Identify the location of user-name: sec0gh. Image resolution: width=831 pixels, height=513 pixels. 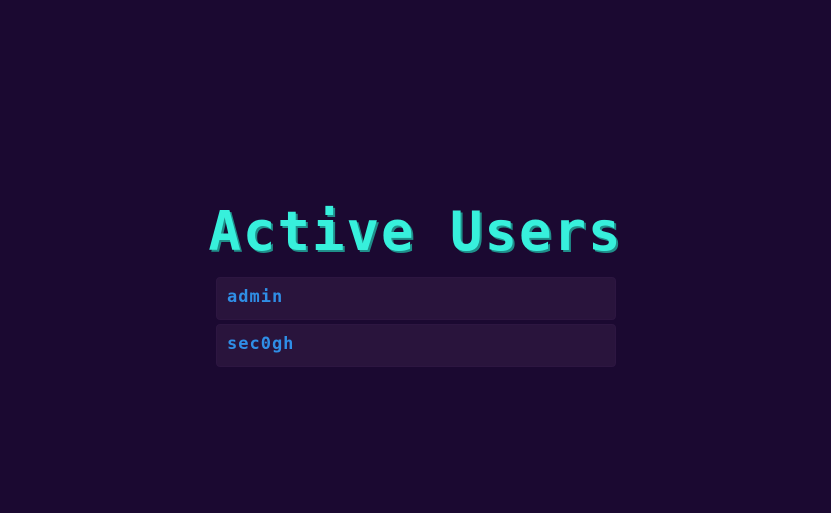
(261, 344).